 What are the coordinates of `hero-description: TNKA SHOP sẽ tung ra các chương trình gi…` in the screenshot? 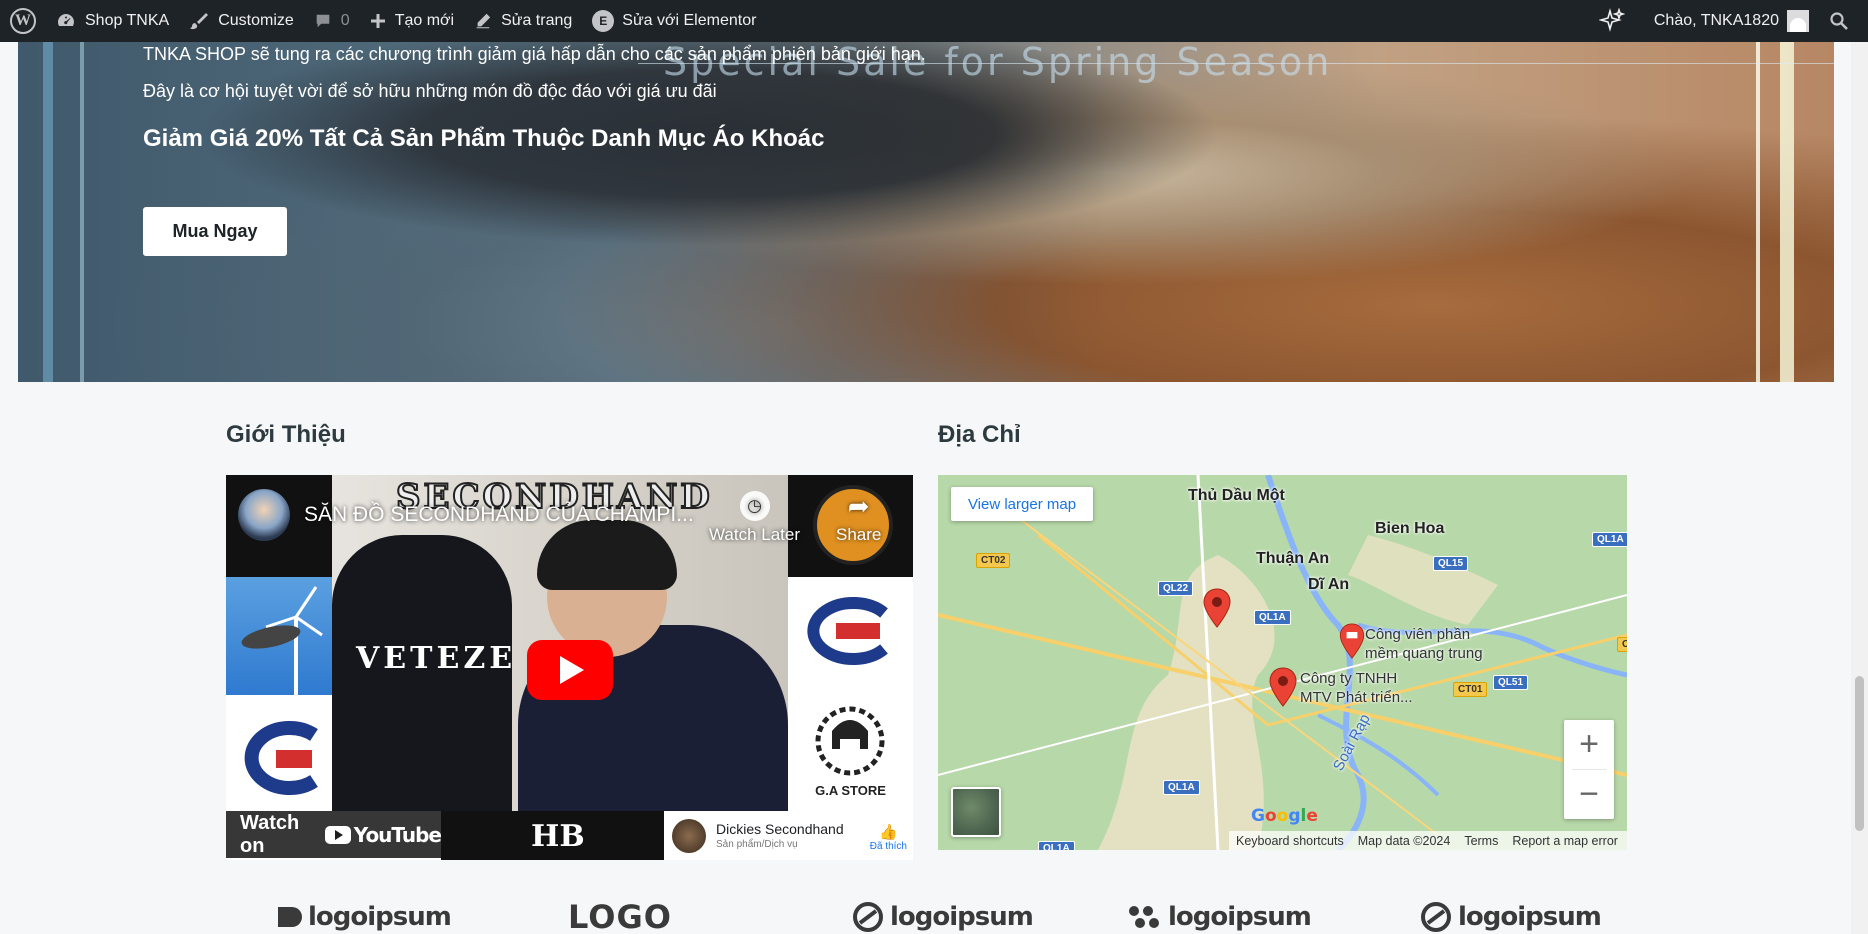 It's located at (534, 72).